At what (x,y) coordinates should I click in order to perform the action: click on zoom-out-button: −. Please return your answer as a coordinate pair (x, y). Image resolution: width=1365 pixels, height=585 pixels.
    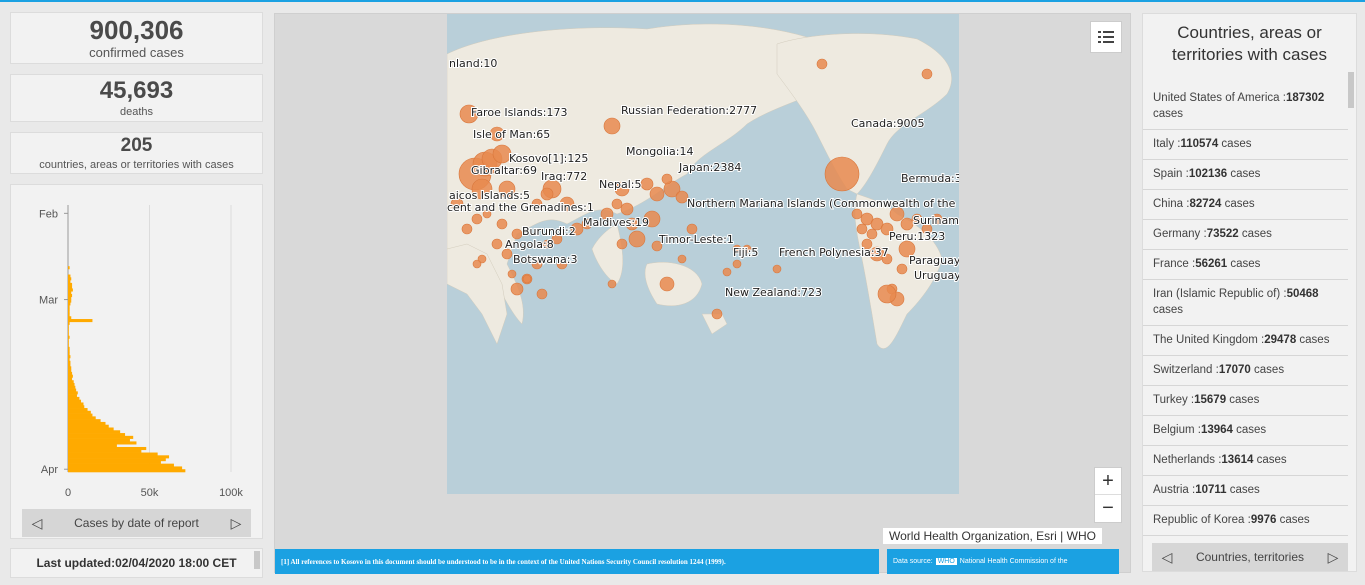
    Looking at the image, I should click on (1108, 508).